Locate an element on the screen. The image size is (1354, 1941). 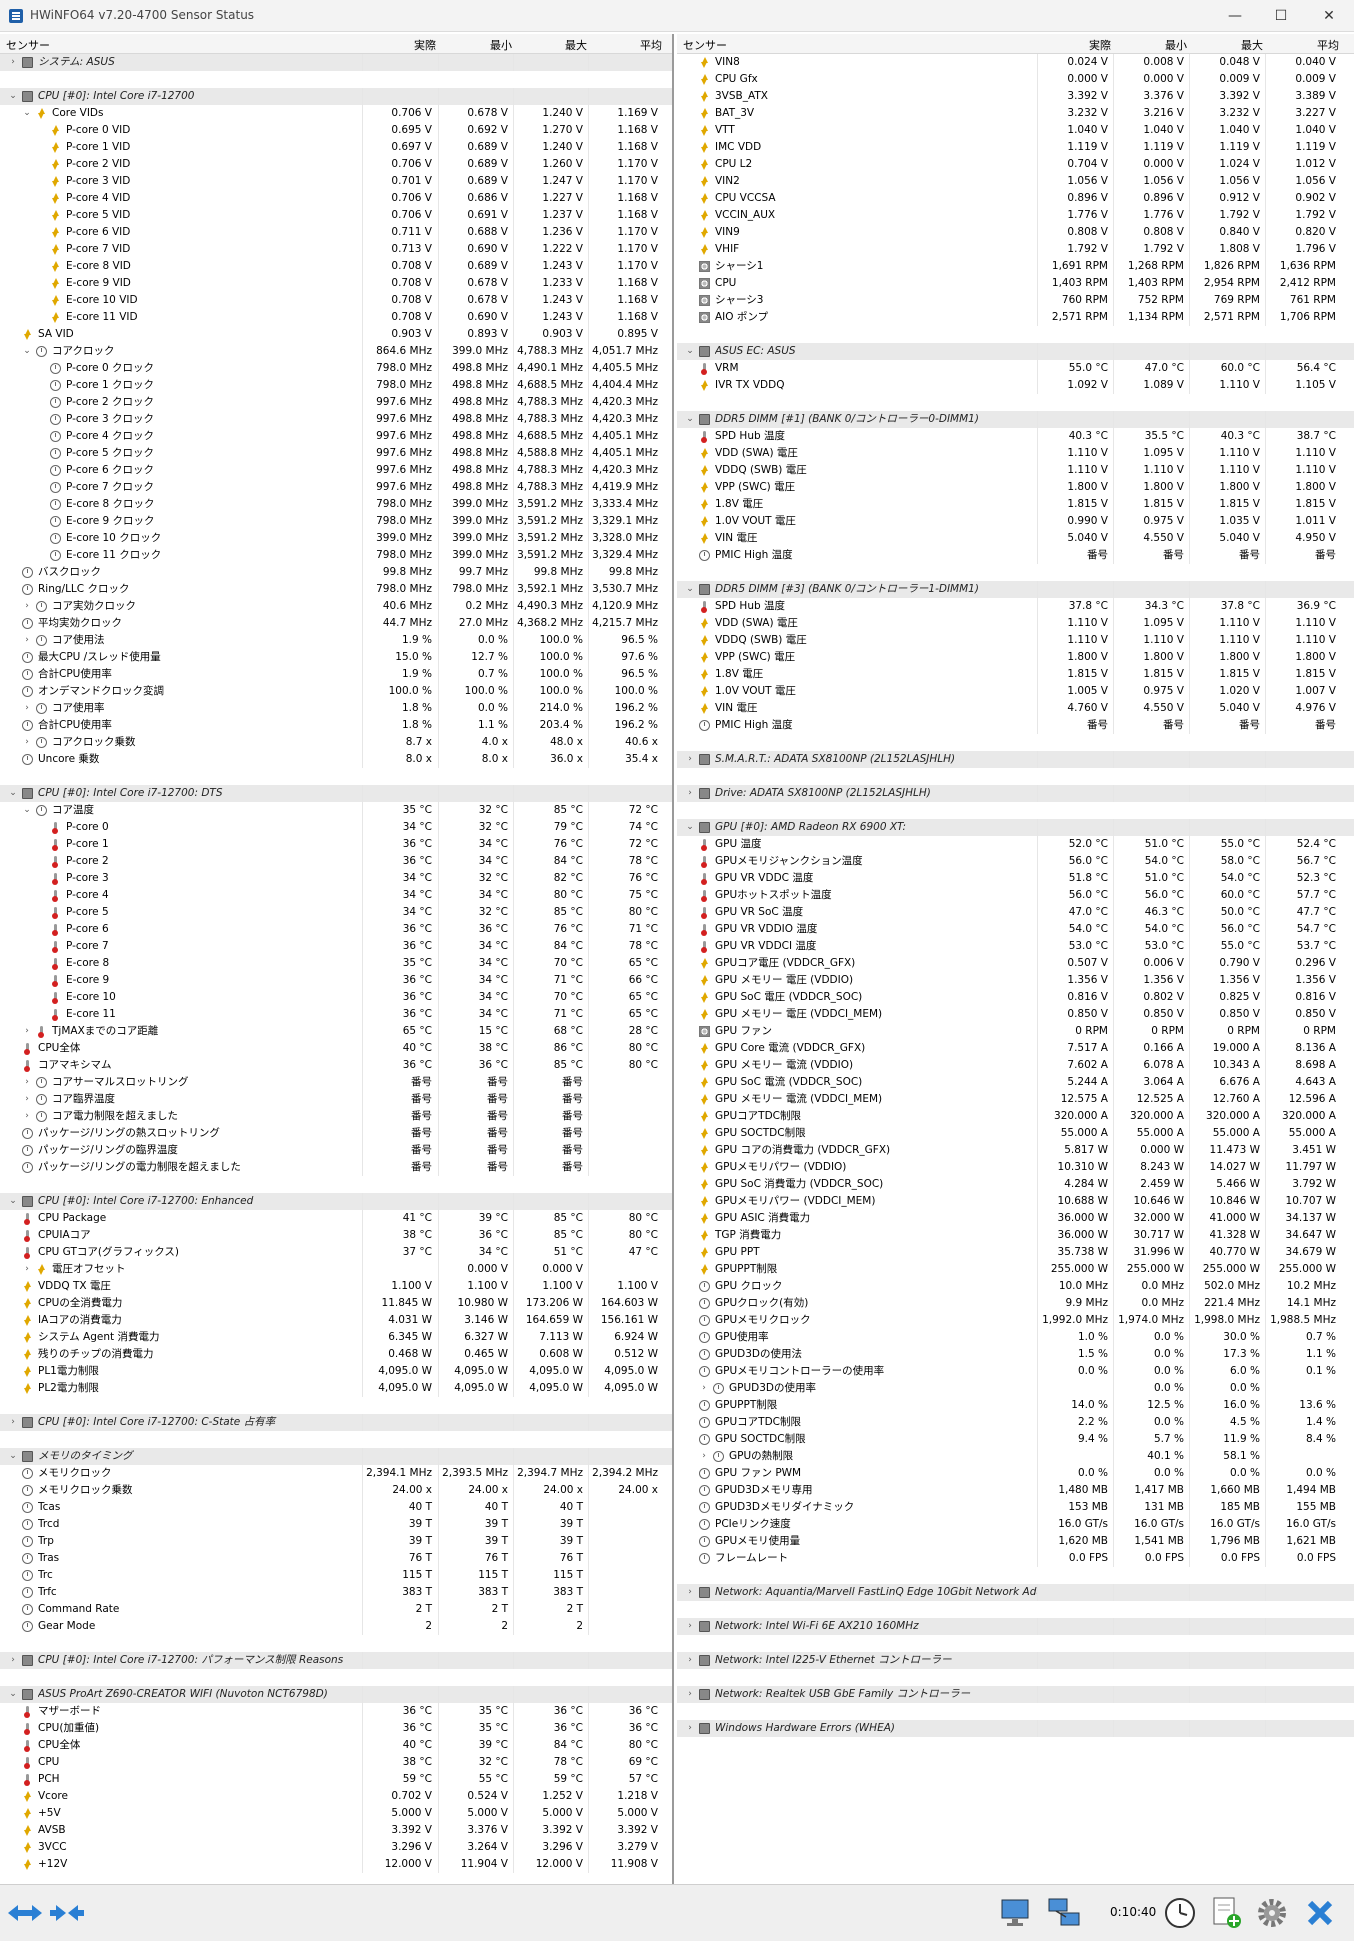
sensor-row: パッケージ/リングの電力制限を超えました 番号 番号 番号 is located at coordinates (336, 1167).